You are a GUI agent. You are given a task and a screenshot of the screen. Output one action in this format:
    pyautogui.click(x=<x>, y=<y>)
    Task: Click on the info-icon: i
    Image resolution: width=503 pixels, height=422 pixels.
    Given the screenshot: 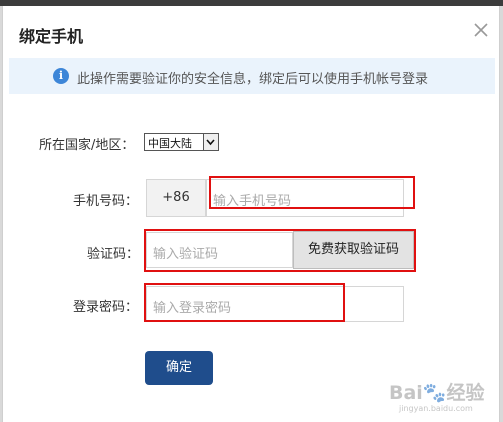 What is the action you would take?
    pyautogui.click(x=61, y=76)
    